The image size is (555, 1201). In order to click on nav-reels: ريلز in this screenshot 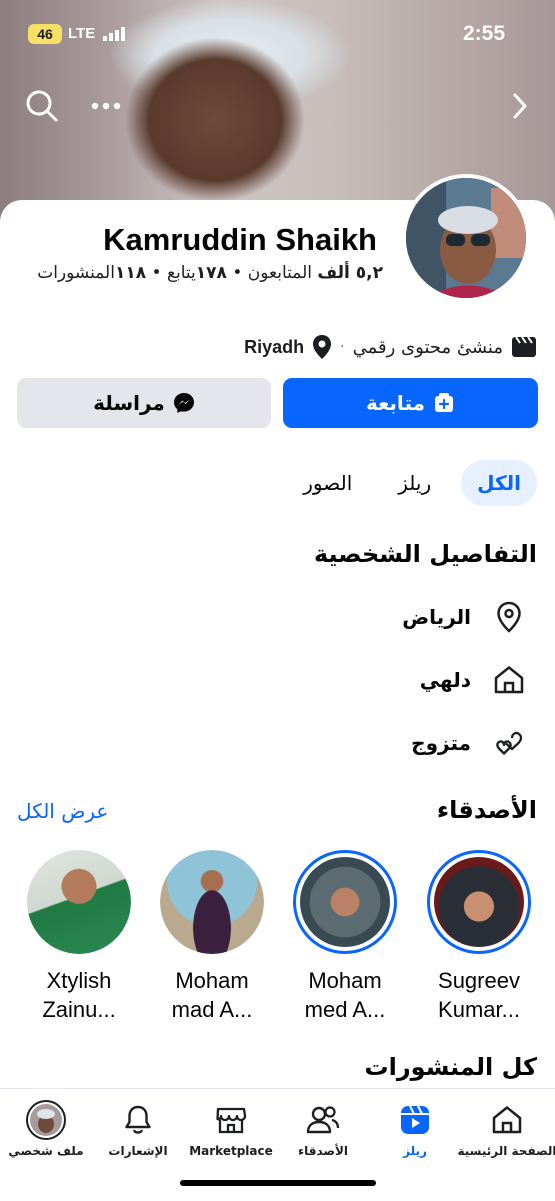, I will do `click(415, 1131)`.